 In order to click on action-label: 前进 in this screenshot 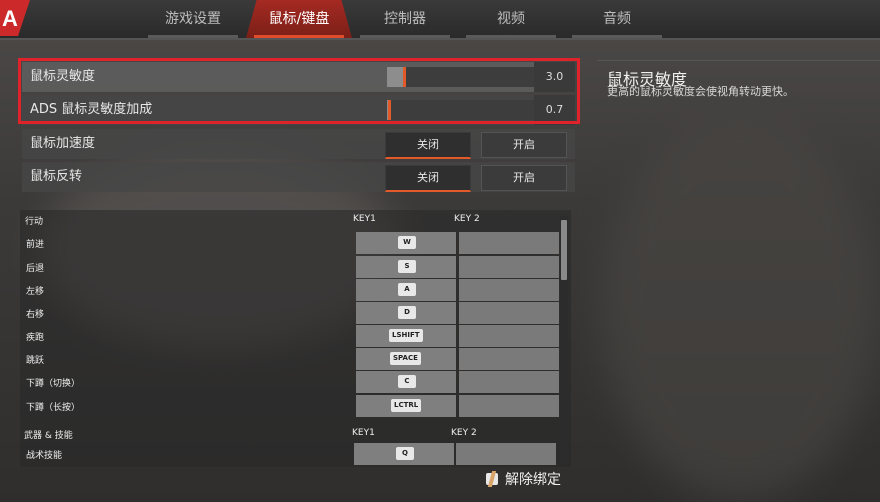, I will do `click(35, 245)`.